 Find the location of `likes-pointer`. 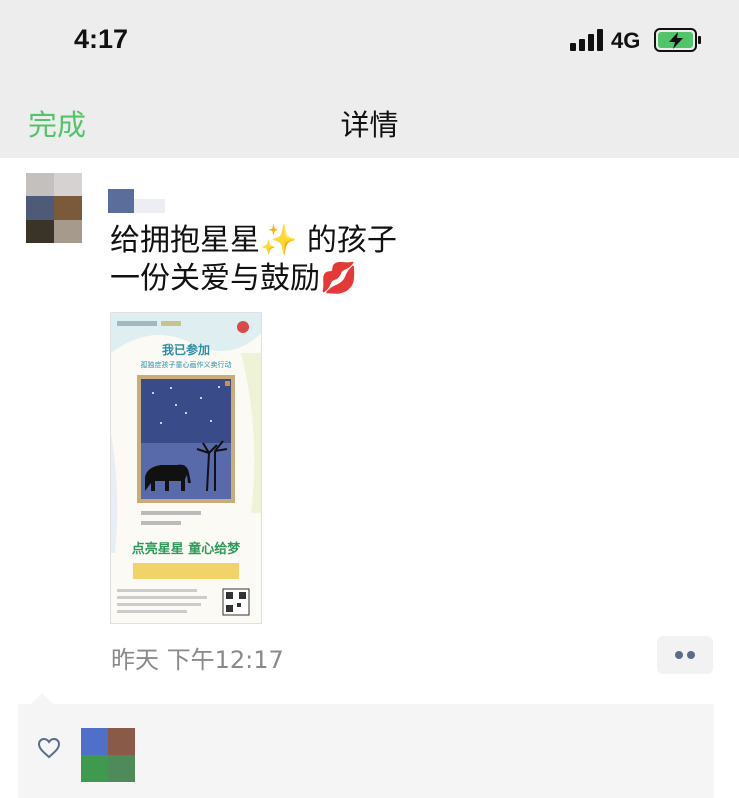

likes-pointer is located at coordinates (42, 698).